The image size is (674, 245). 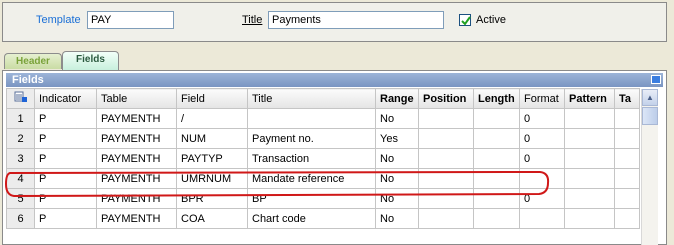 I want to click on cell-title: BP, so click(x=311, y=198).